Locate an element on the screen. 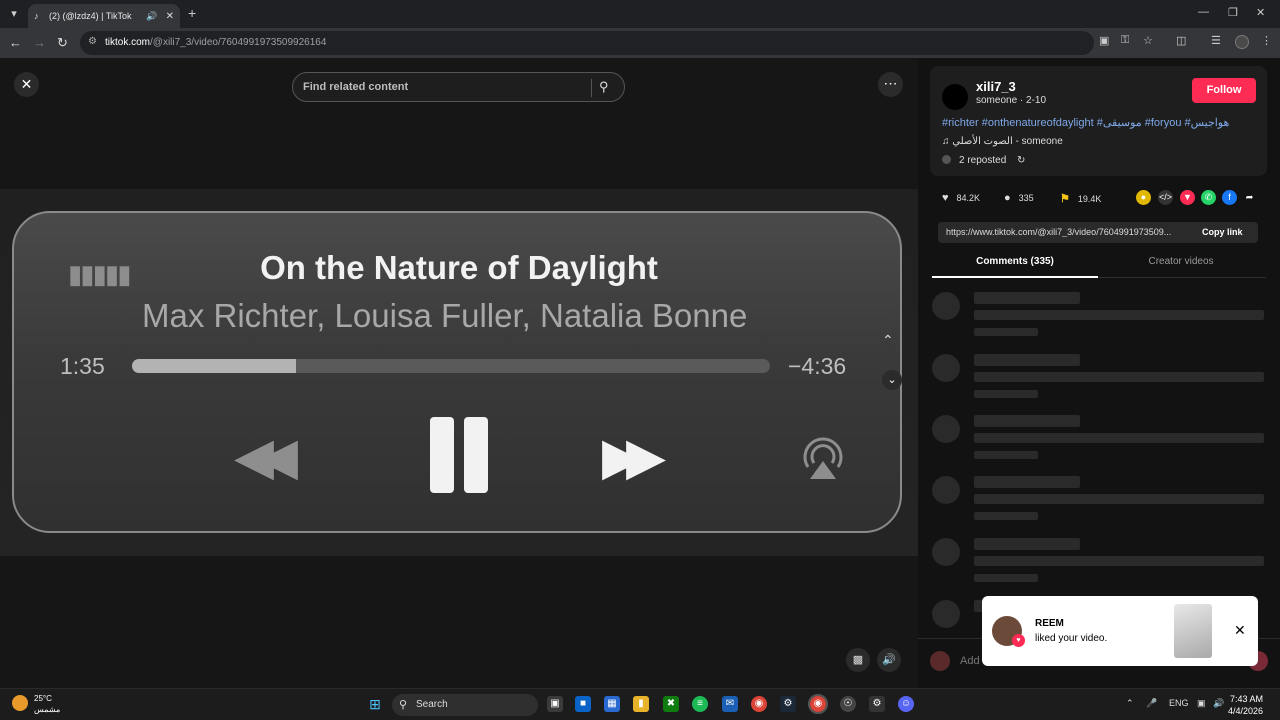 The width and height of the screenshot is (1280, 720). menu-icon: ⋮ is located at coordinates (1266, 40).